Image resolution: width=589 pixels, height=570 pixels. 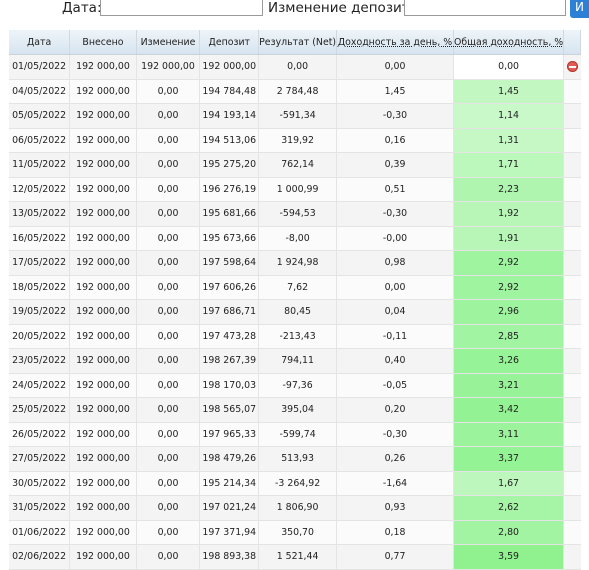 What do you see at coordinates (229, 312) in the screenshot?
I see `deposit-cell: 197 686,71` at bounding box center [229, 312].